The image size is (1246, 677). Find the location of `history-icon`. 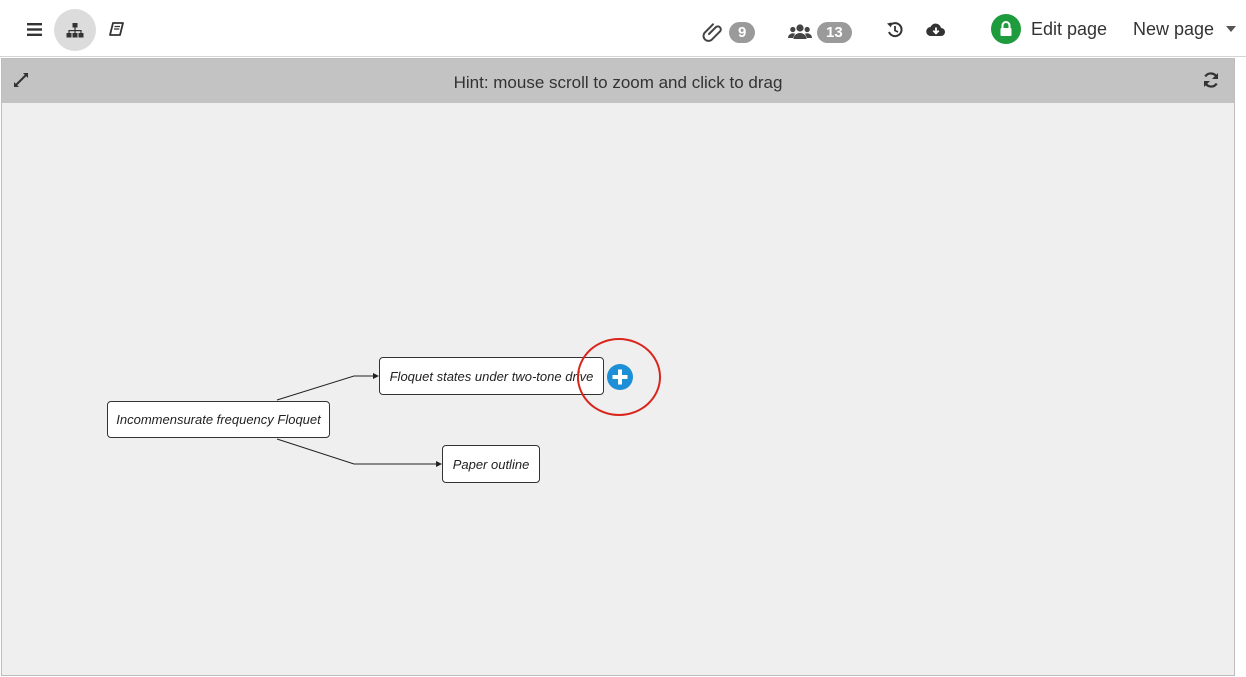

history-icon is located at coordinates (895, 30).